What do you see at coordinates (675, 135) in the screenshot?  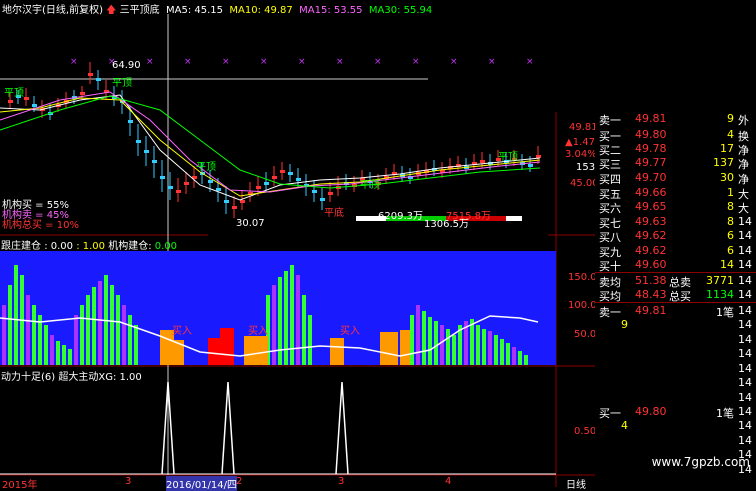 I see `buy1-row: 买一 49.80 4 换` at bounding box center [675, 135].